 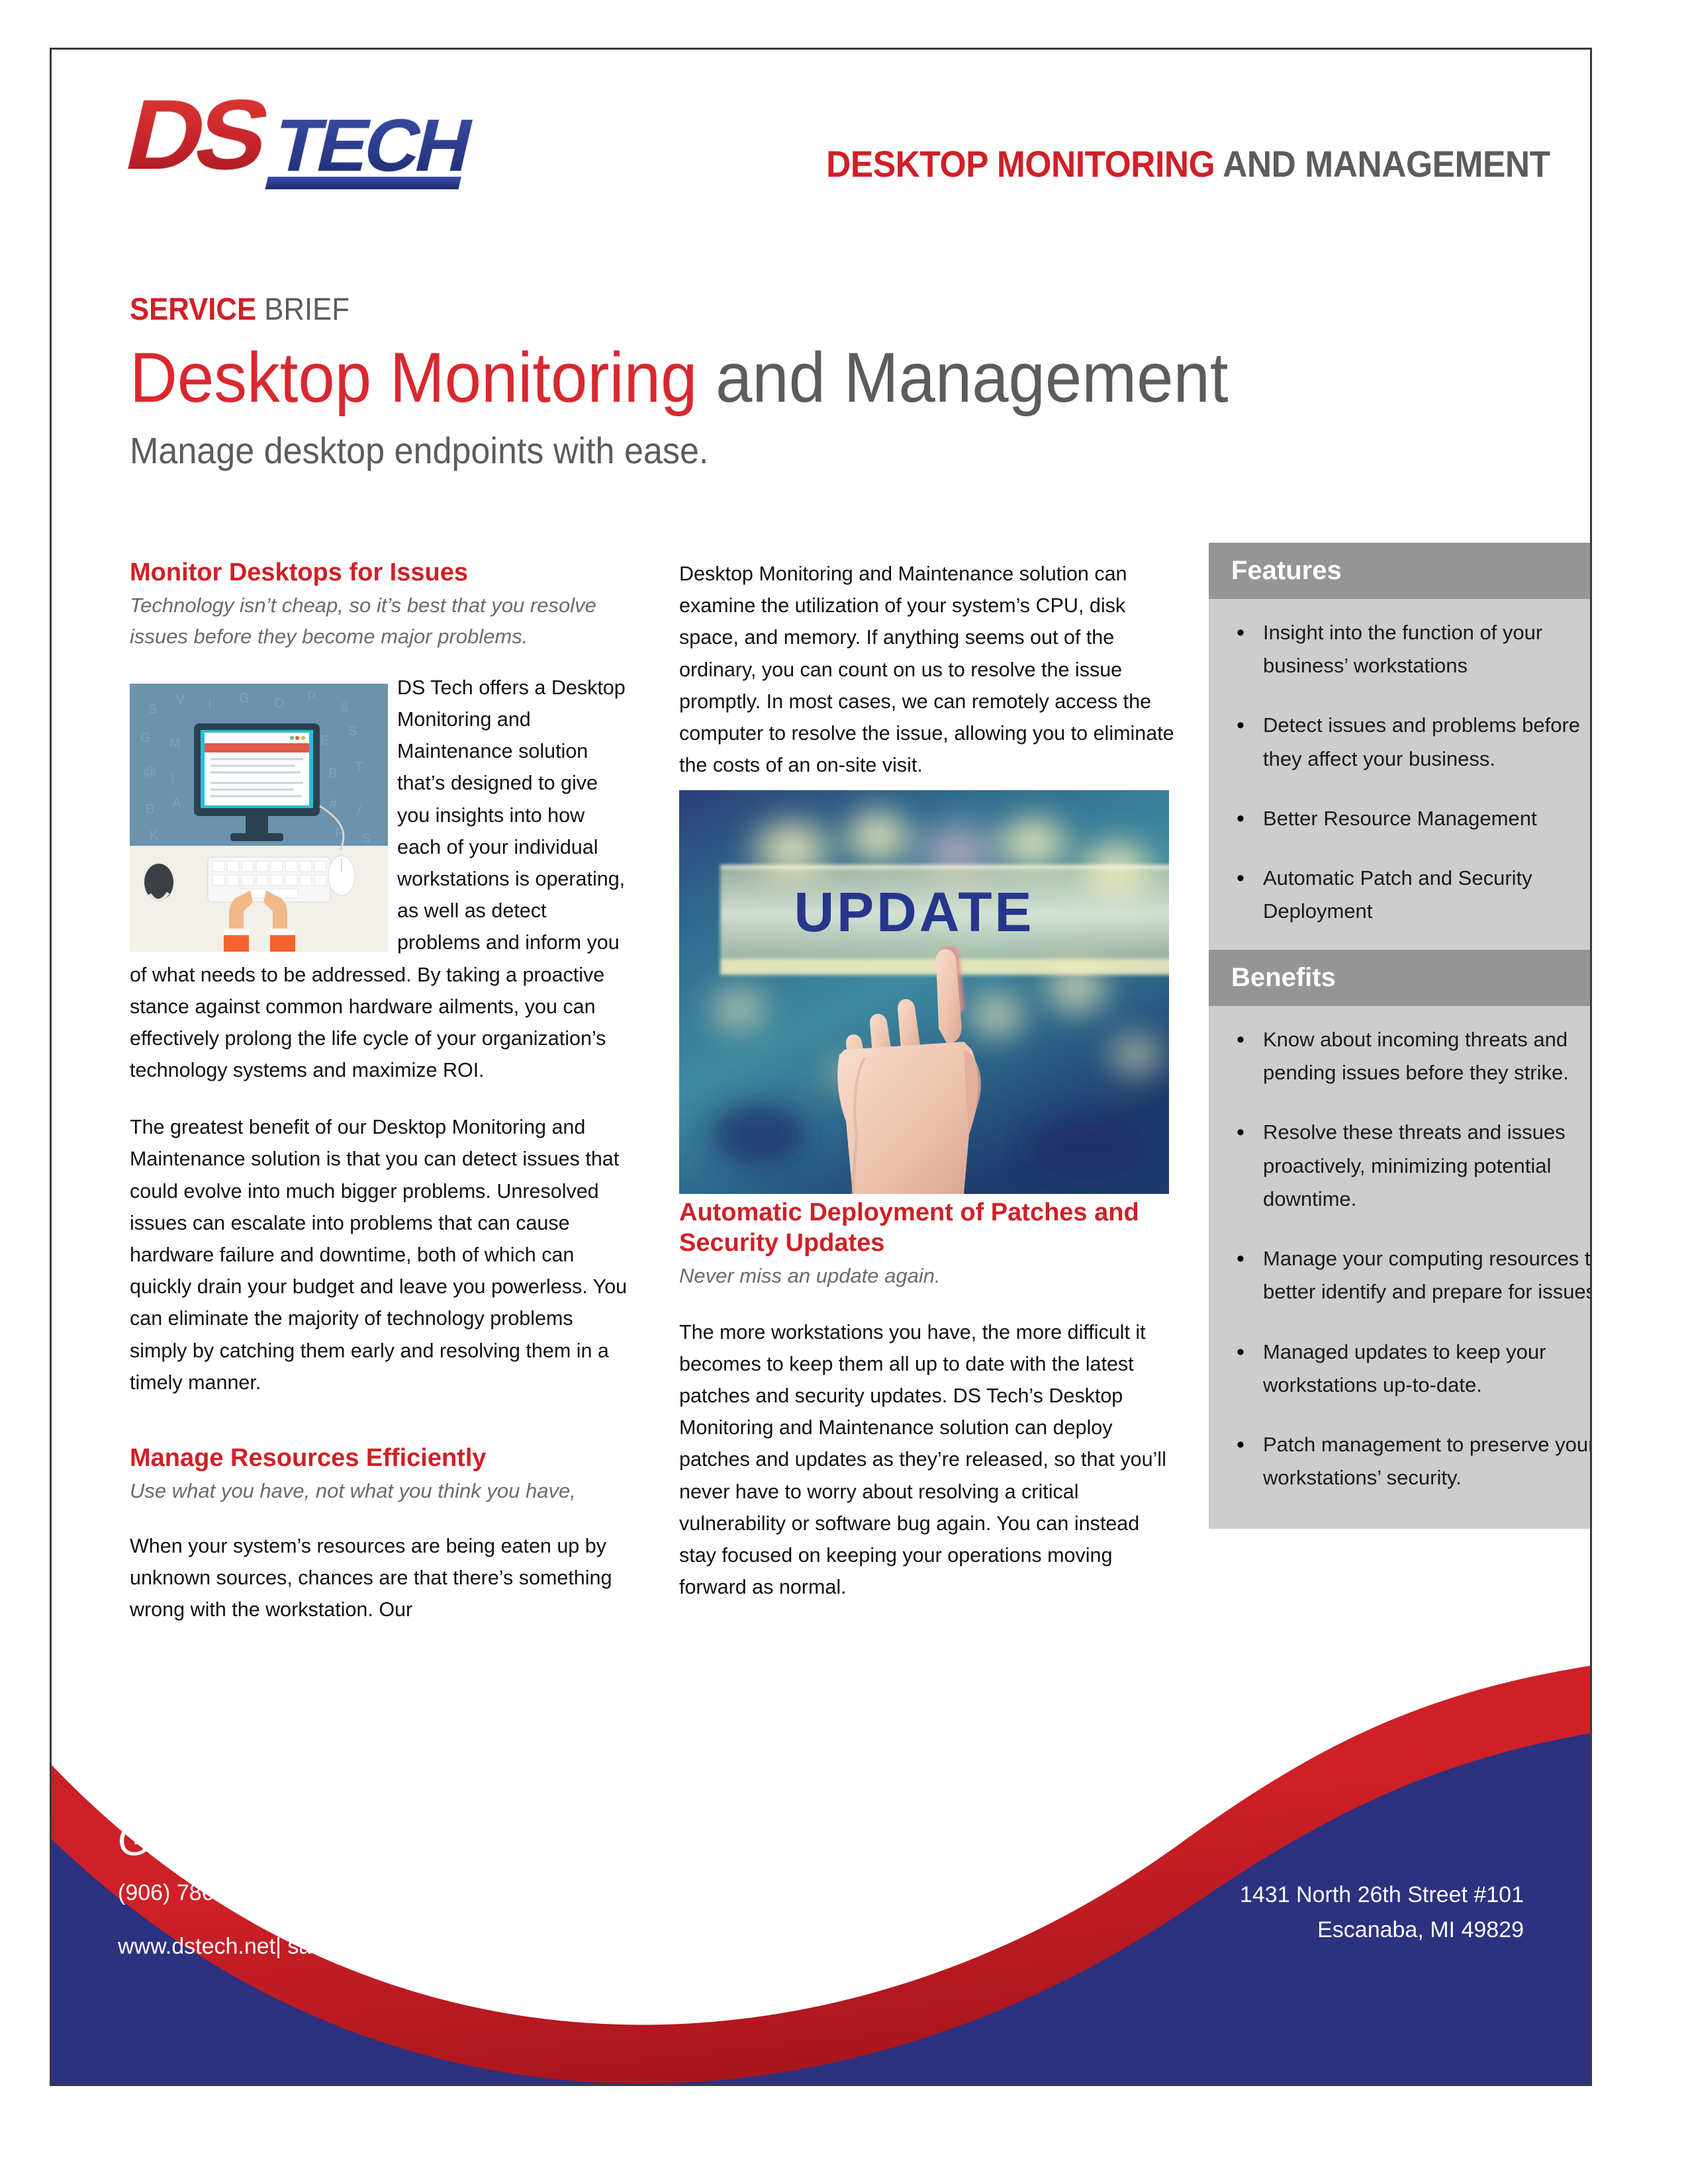 What do you see at coordinates (1410, 894) in the screenshot?
I see `list-item: Automatic Patch and Security Deployment` at bounding box center [1410, 894].